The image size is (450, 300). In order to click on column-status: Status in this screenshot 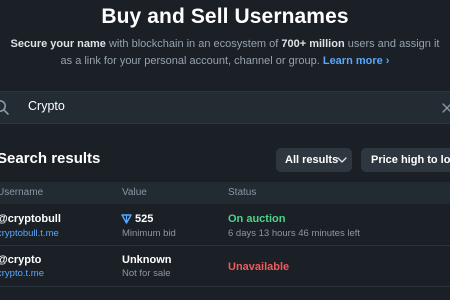, I will do `click(242, 192)`.